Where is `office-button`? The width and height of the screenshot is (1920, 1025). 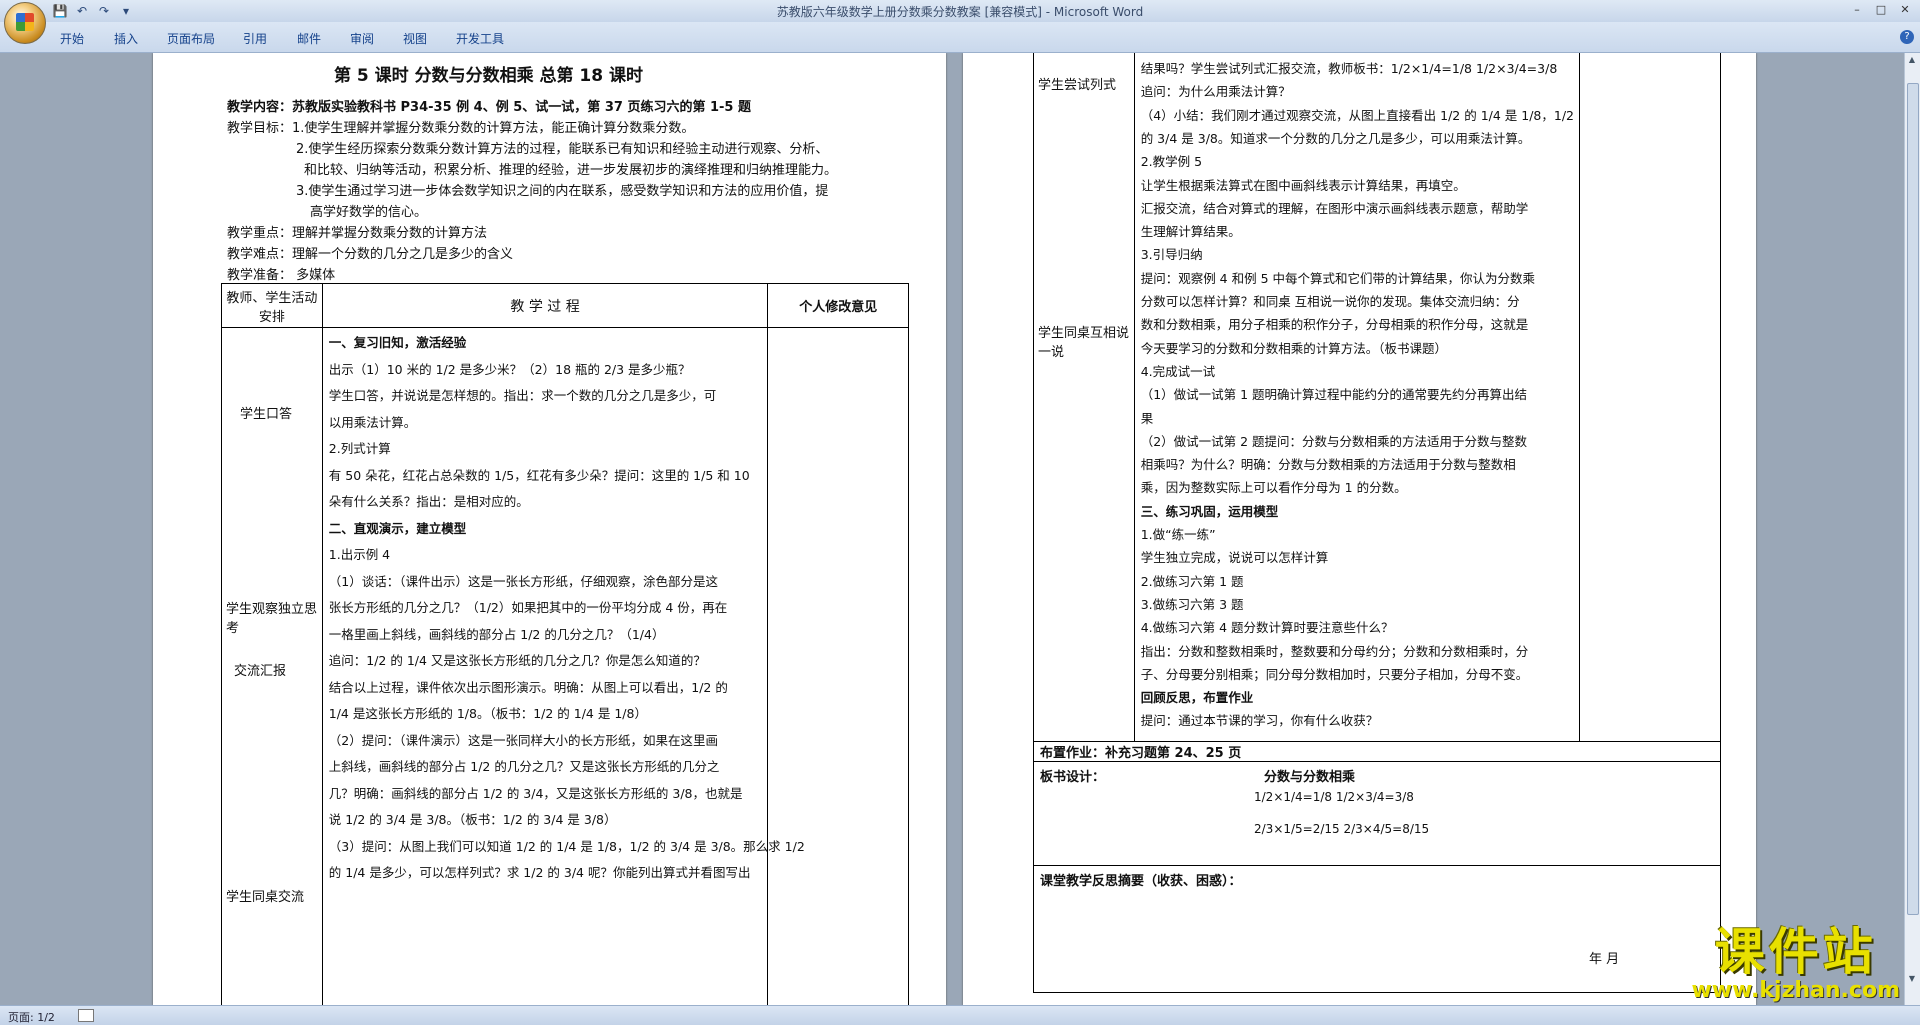
office-button is located at coordinates (25, 23).